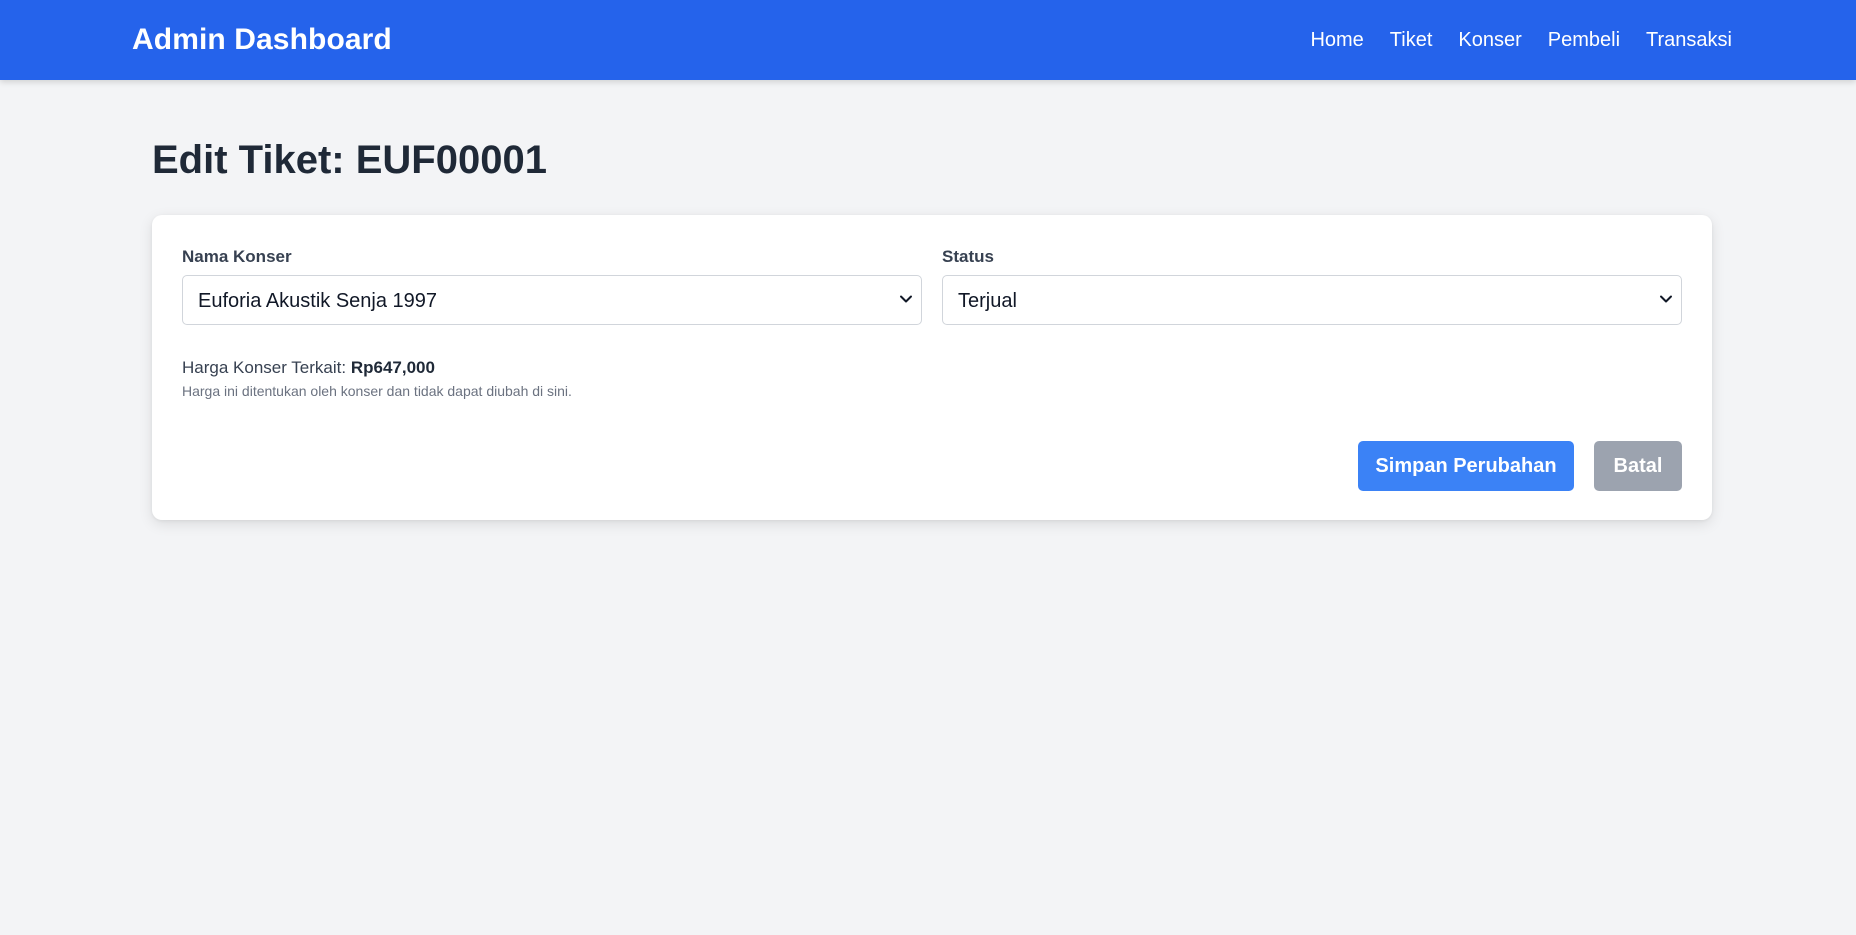 Image resolution: width=1856 pixels, height=935 pixels. Describe the element at coordinates (237, 256) in the screenshot. I see `concert-label: Nama Konser` at that location.